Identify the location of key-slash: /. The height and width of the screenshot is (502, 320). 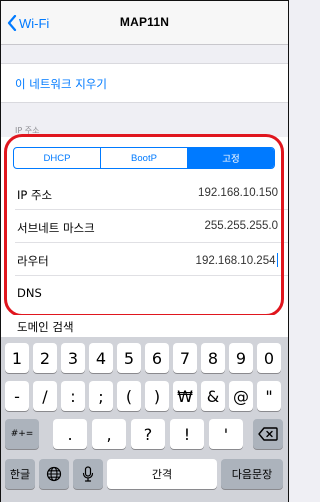
(45, 396).